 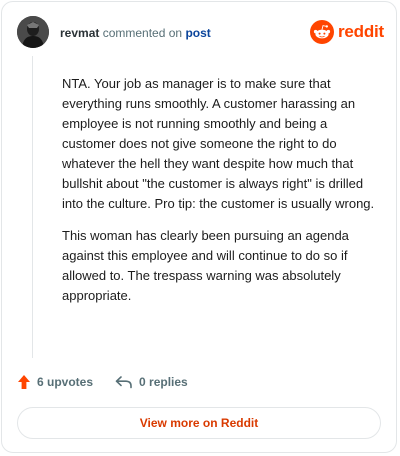 What do you see at coordinates (102, 382) in the screenshot?
I see `comment-actions: 6 upvotes 0 replies` at bounding box center [102, 382].